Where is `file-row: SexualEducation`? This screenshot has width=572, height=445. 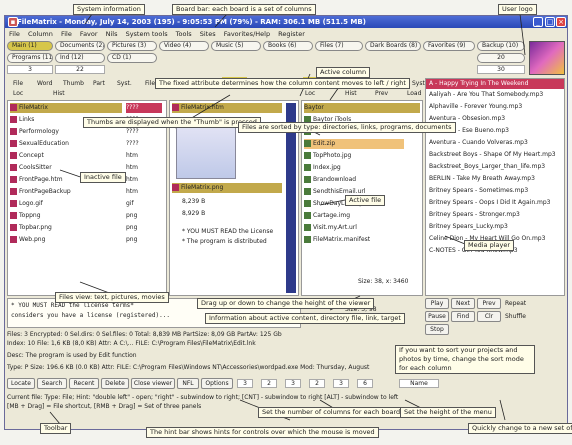
file-row: SexualEducation is located at coordinates (39, 144).